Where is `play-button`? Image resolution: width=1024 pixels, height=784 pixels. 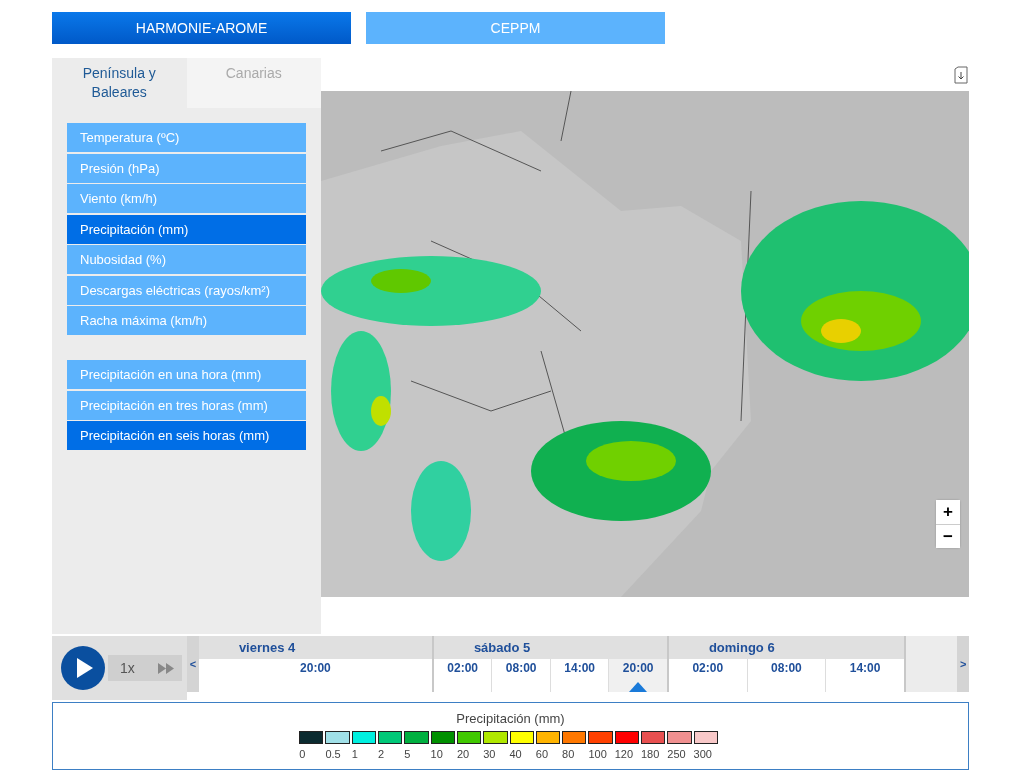 play-button is located at coordinates (83, 668).